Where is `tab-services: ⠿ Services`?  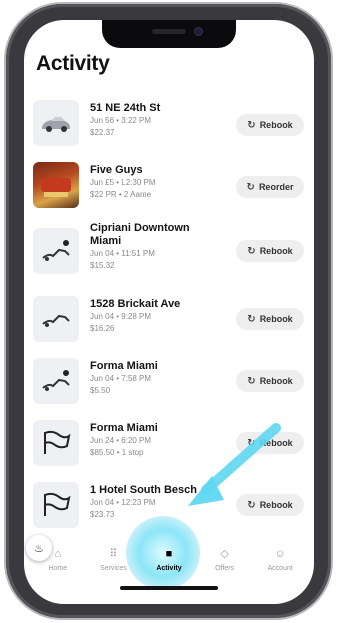 tab-services: ⠿ Services is located at coordinates (113, 560).